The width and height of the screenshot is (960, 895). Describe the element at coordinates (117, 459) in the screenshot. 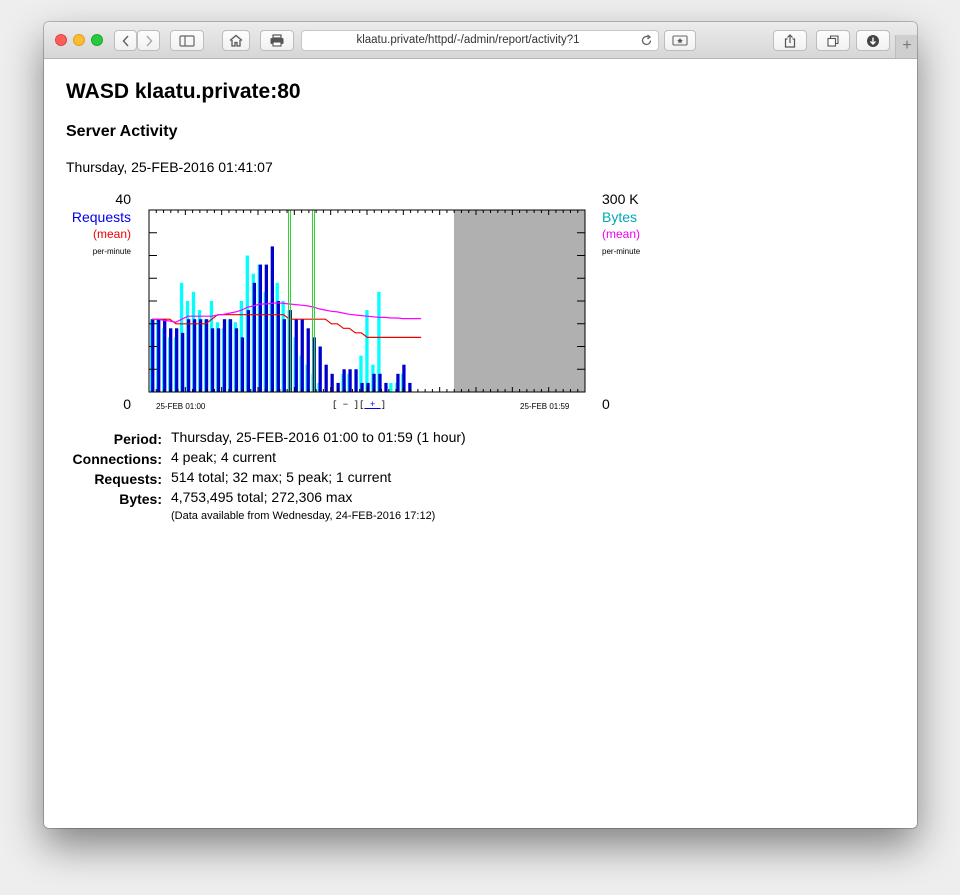

I see `connections-label: Connections:` at that location.